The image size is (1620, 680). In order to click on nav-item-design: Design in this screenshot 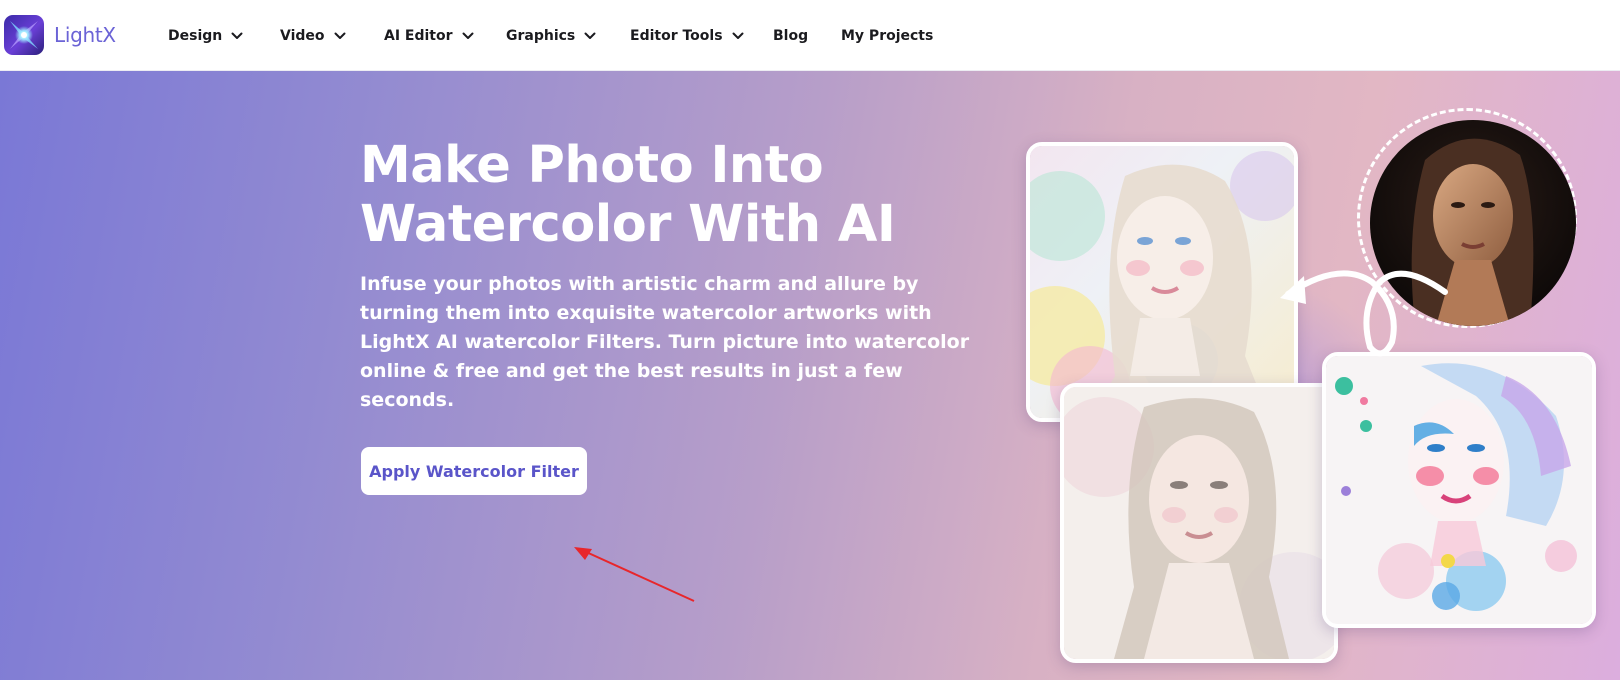, I will do `click(205, 36)`.